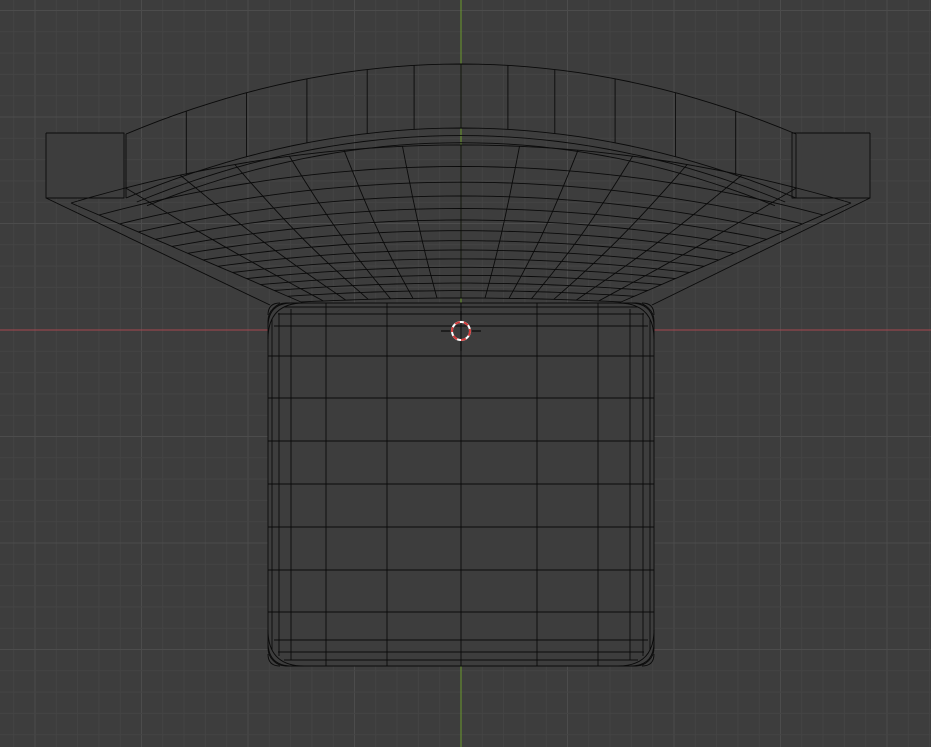 The height and width of the screenshot is (747, 931). What do you see at coordinates (158, 251) in the screenshot?
I see `rim-left-slope` at bounding box center [158, 251].